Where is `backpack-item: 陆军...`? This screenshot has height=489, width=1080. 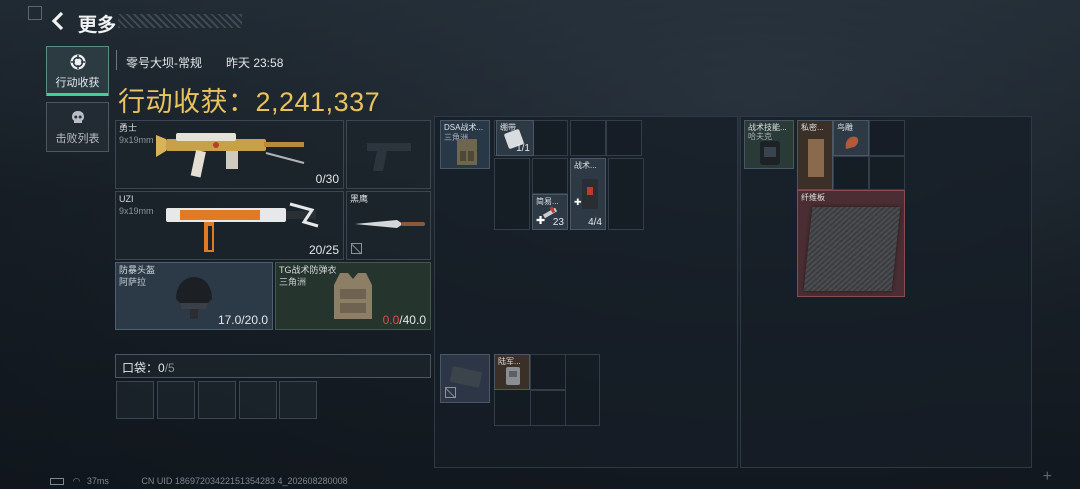 backpack-item: 陆军... is located at coordinates (512, 372).